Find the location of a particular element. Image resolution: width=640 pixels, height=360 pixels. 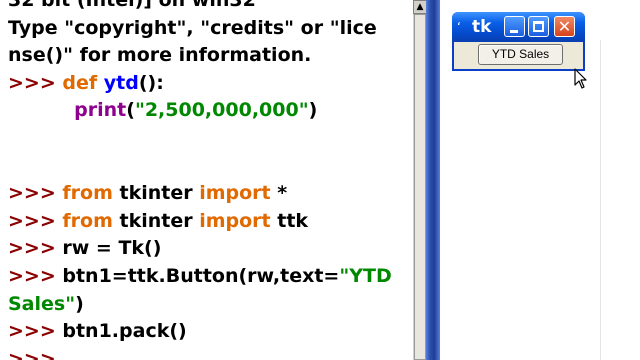

mouse-pointer-icon is located at coordinates (580, 78).